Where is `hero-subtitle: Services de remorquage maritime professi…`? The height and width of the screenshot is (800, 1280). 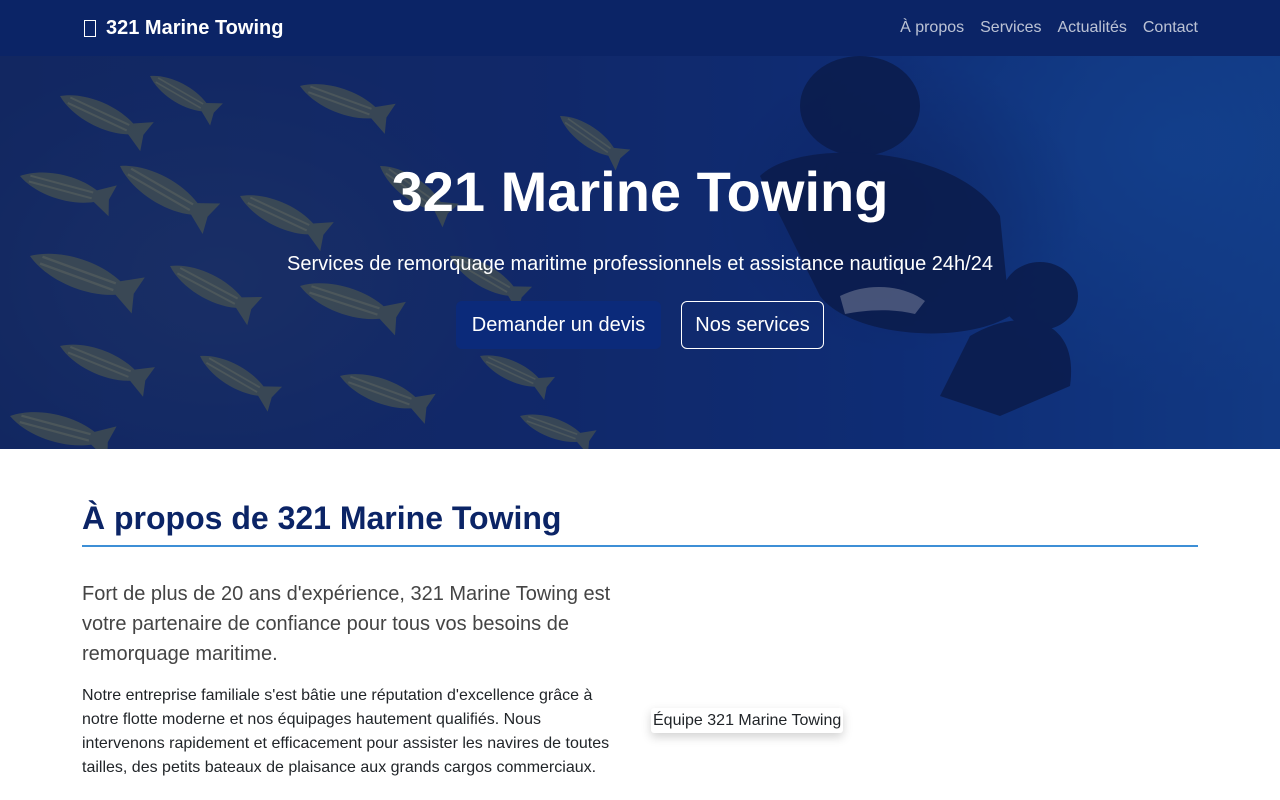 hero-subtitle: Services de remorquage maritime professi… is located at coordinates (640, 264).